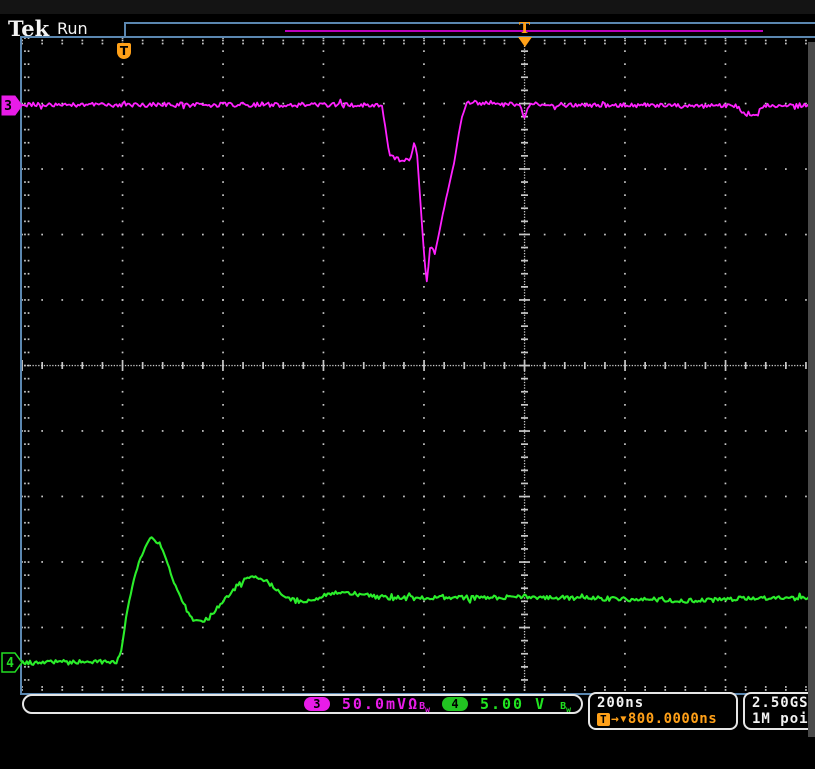  What do you see at coordinates (623, 719) in the screenshot?
I see `expansion-point-icon: ▼` at bounding box center [623, 719].